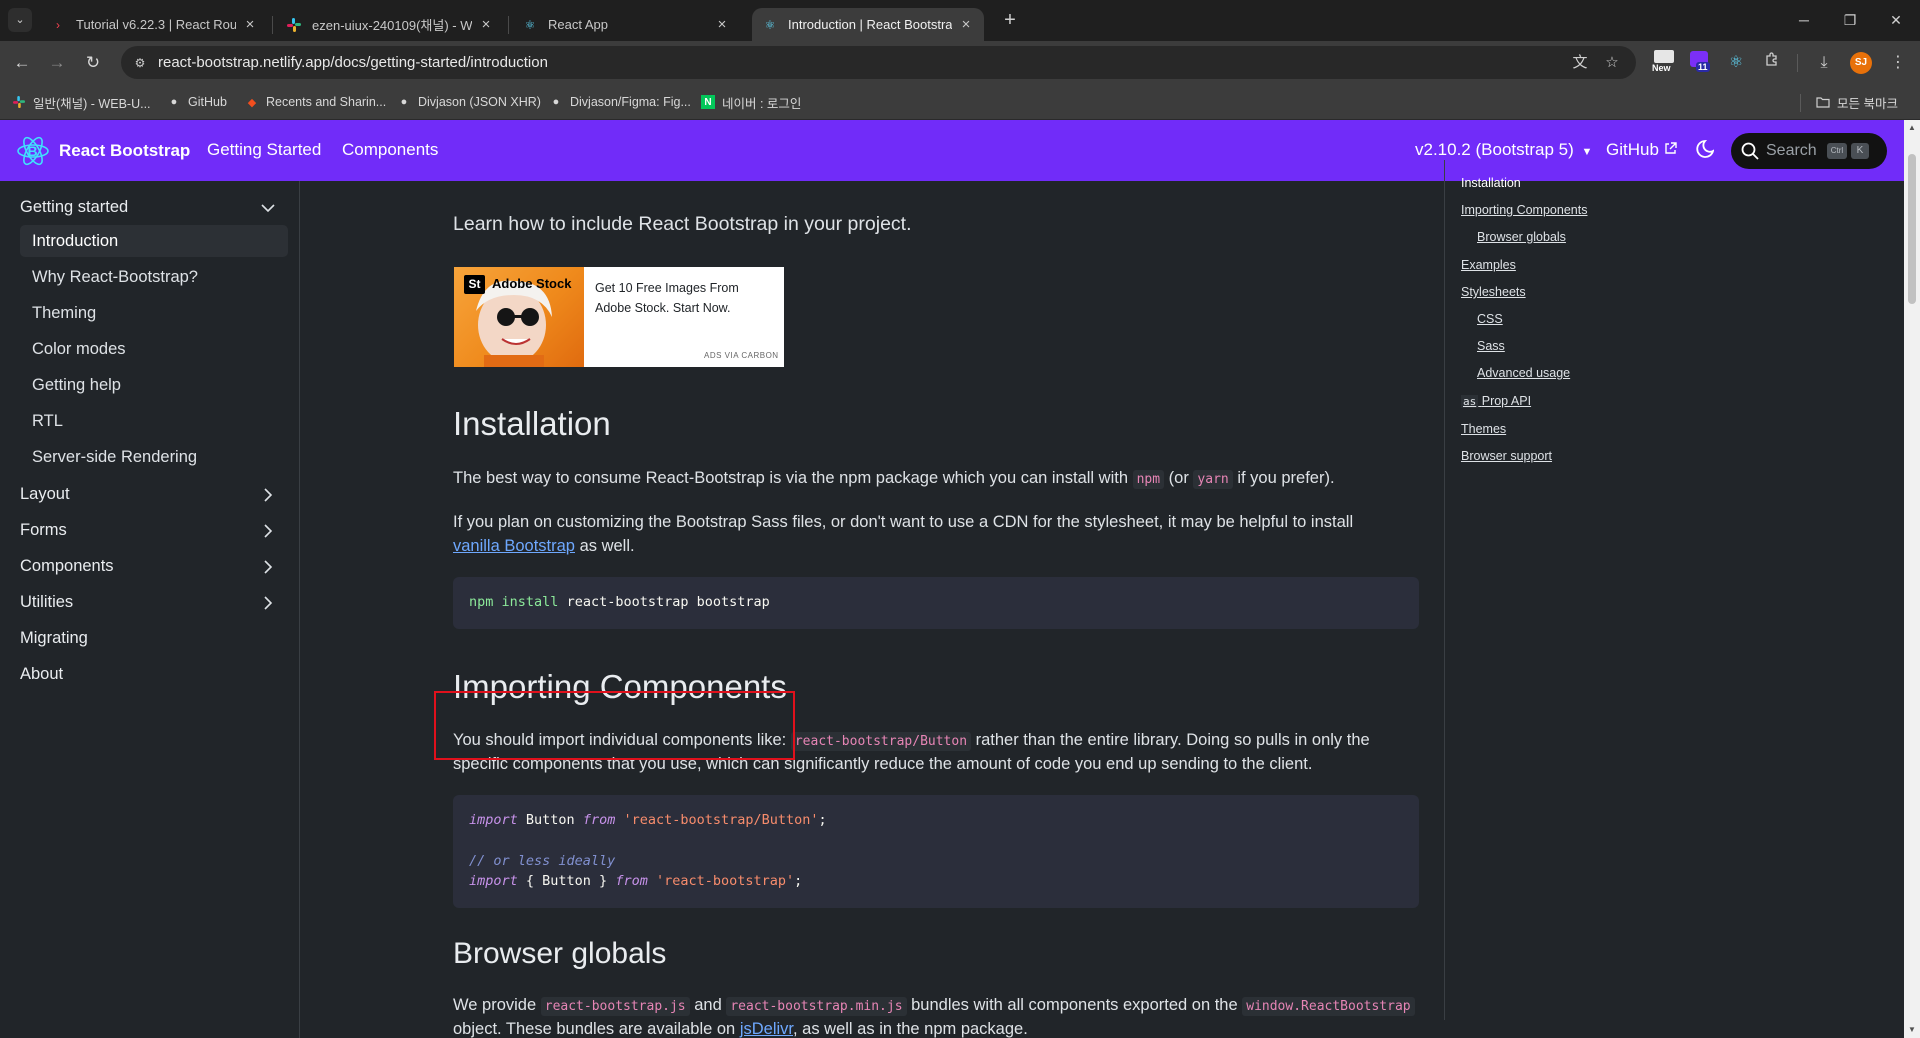 The image size is (1920, 1038). Describe the element at coordinates (762, 103) in the screenshot. I see `bookmark-label: 네이버 : 로그인` at that location.